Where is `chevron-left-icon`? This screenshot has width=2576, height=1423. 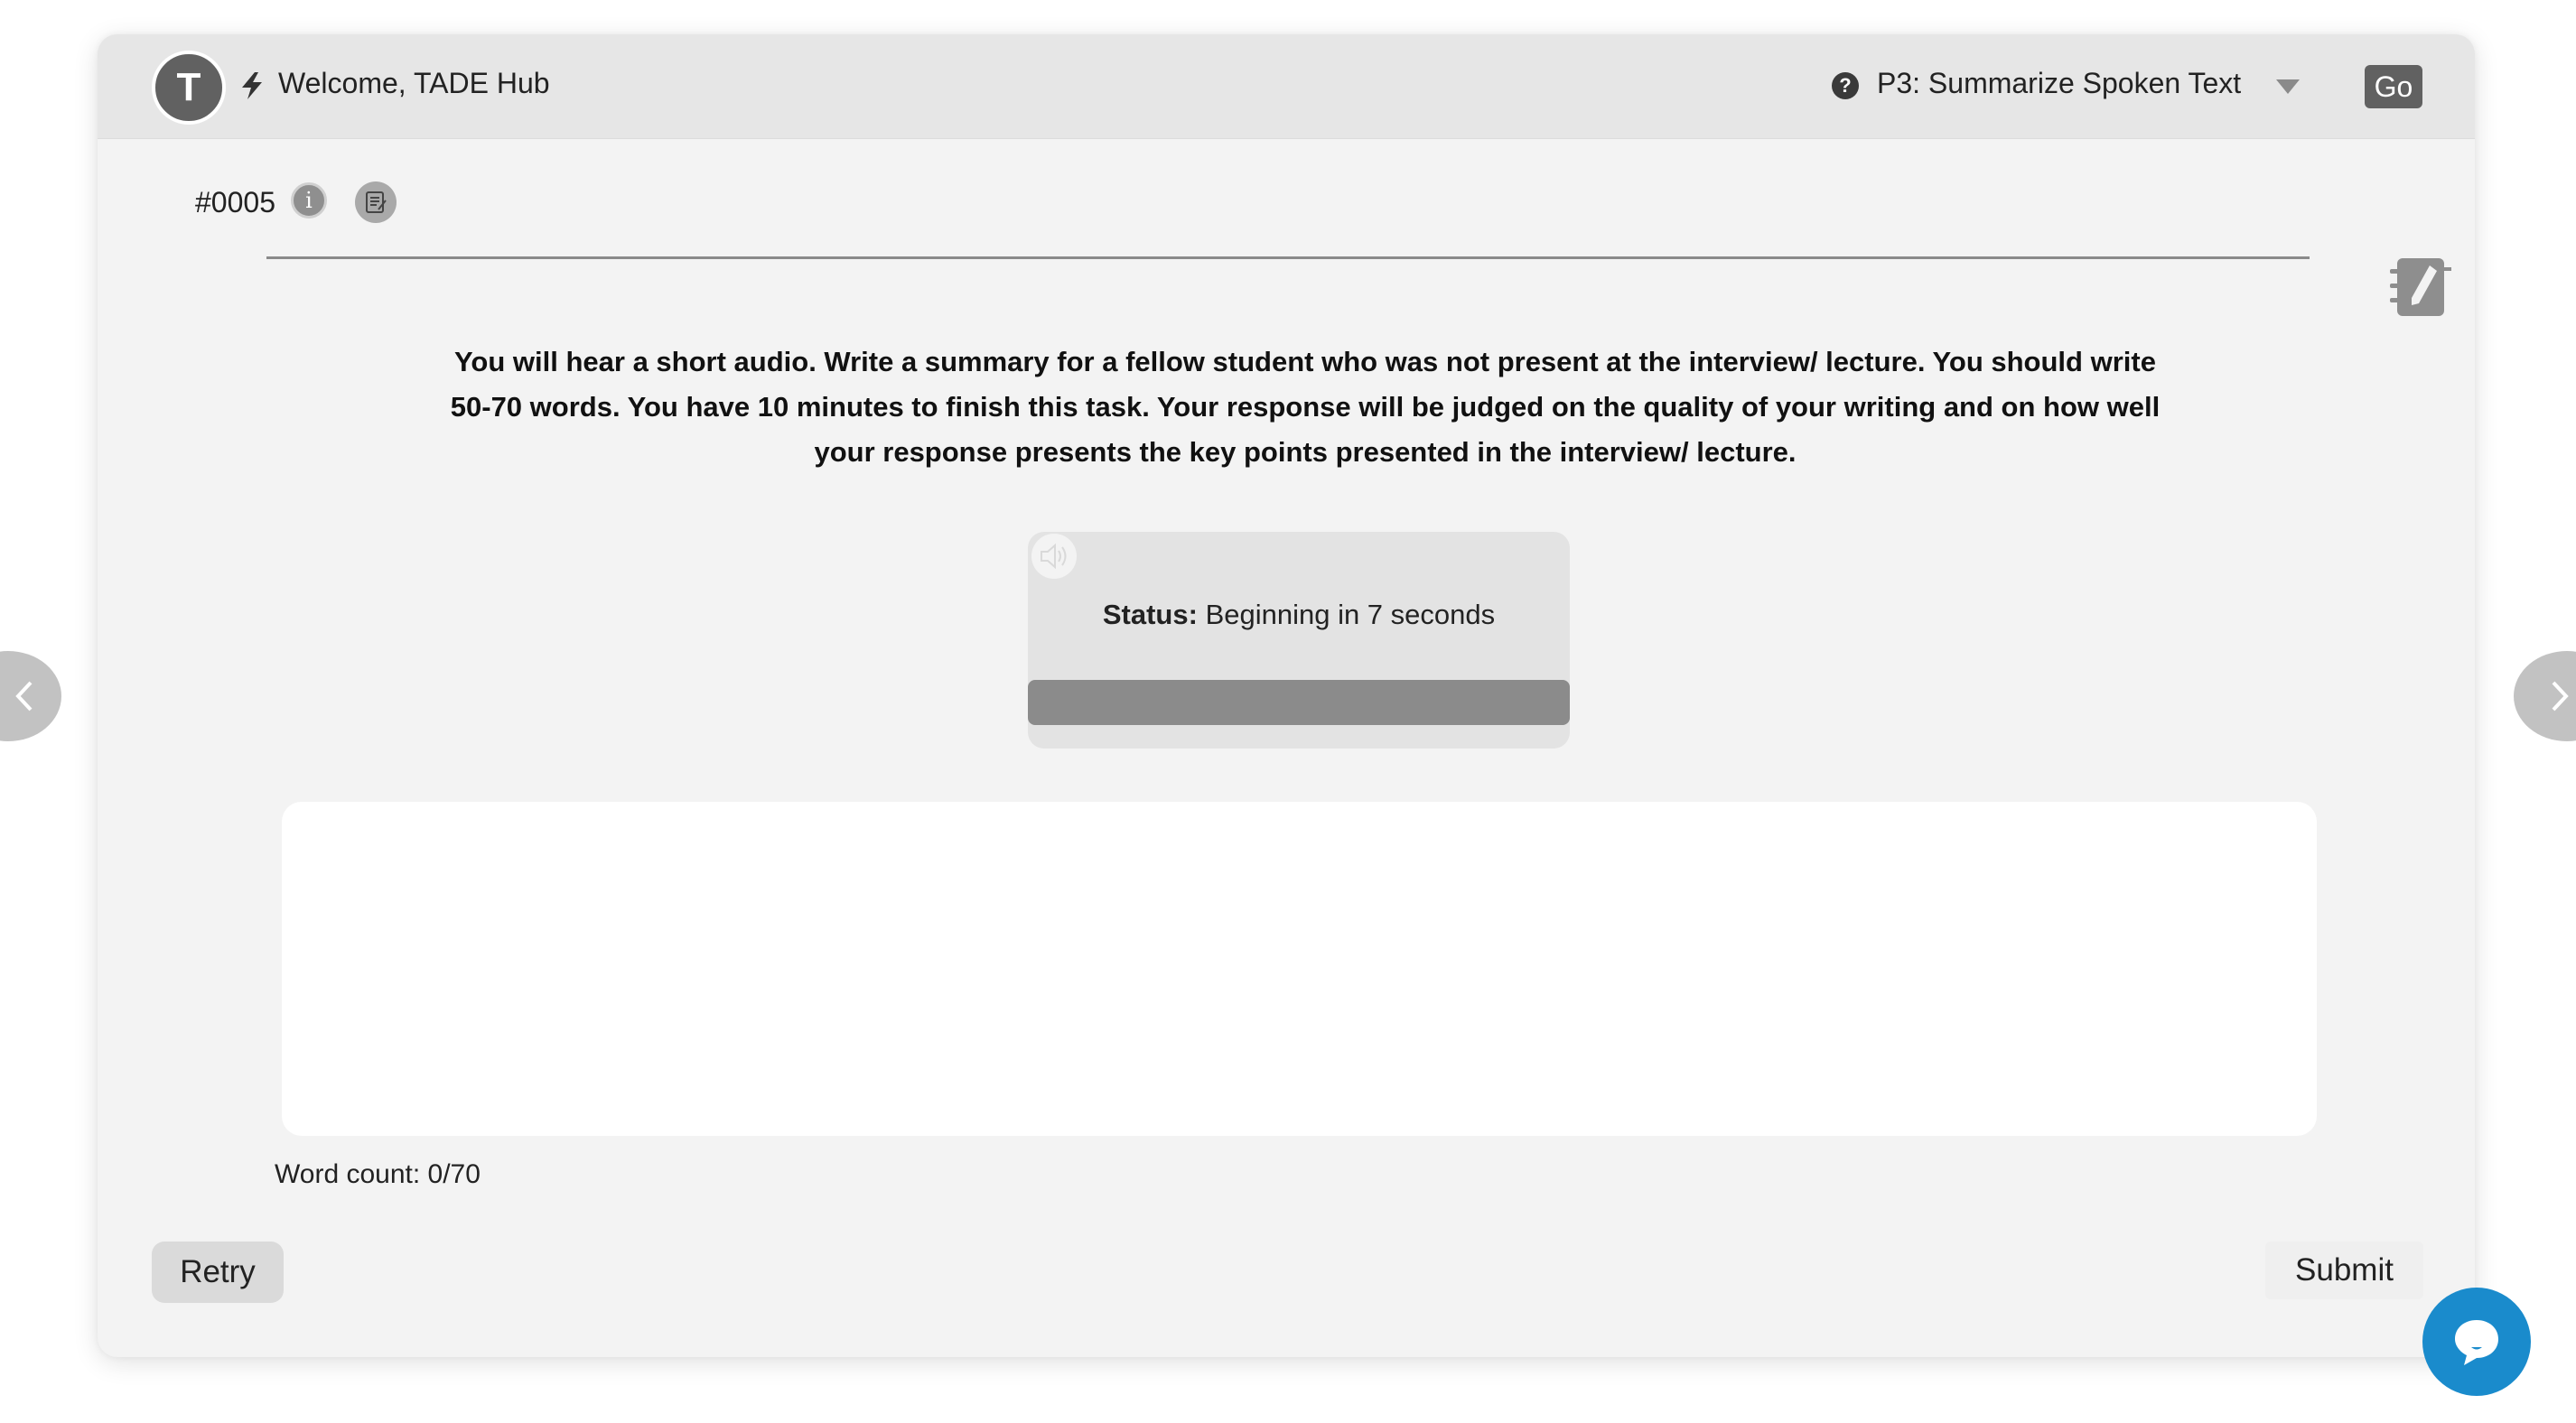
chevron-left-icon is located at coordinates (24, 696).